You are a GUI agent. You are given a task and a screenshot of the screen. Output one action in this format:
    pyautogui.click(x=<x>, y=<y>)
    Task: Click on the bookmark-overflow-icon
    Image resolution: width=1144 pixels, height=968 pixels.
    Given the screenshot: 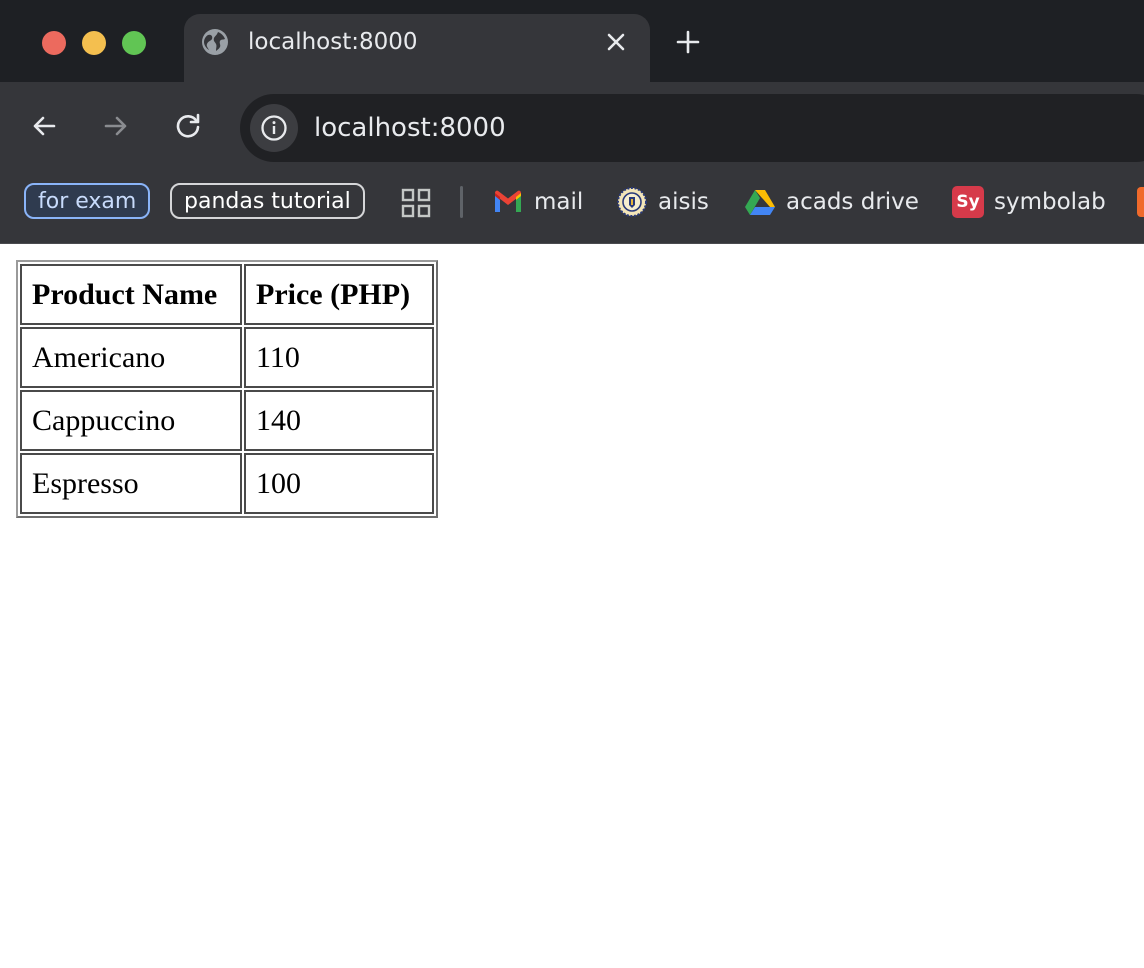 What is the action you would take?
    pyautogui.click(x=1140, y=202)
    